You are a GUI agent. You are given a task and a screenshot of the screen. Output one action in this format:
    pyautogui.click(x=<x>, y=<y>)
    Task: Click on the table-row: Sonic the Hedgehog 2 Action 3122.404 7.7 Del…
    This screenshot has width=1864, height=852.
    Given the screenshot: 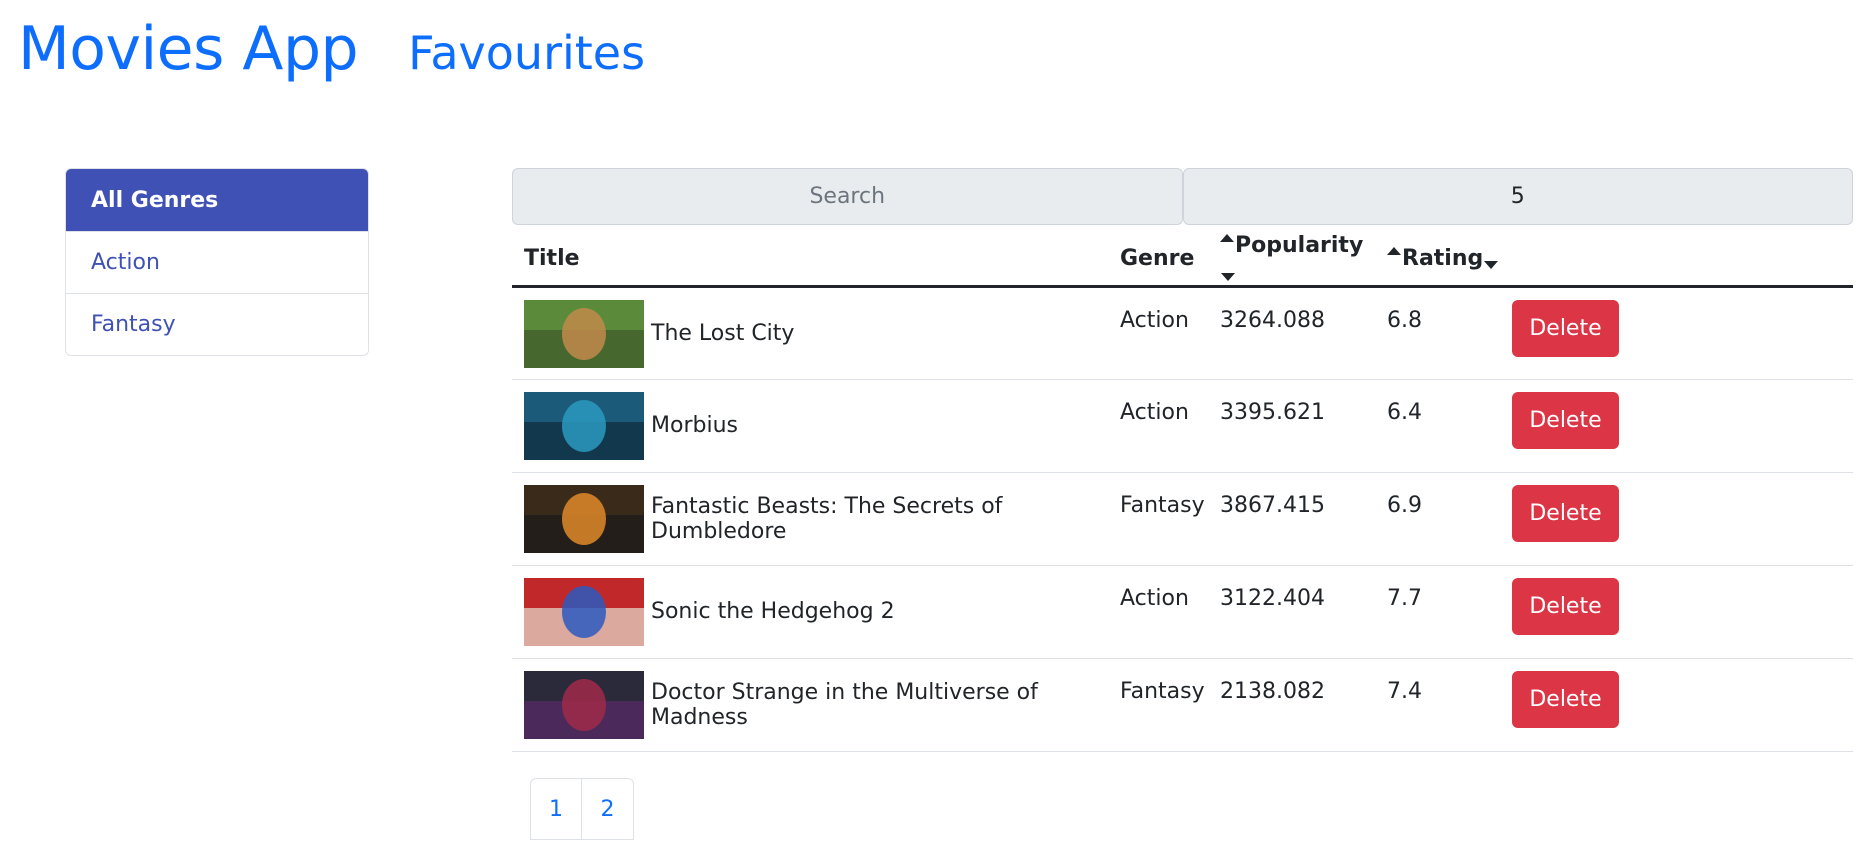 What is the action you would take?
    pyautogui.click(x=1182, y=612)
    